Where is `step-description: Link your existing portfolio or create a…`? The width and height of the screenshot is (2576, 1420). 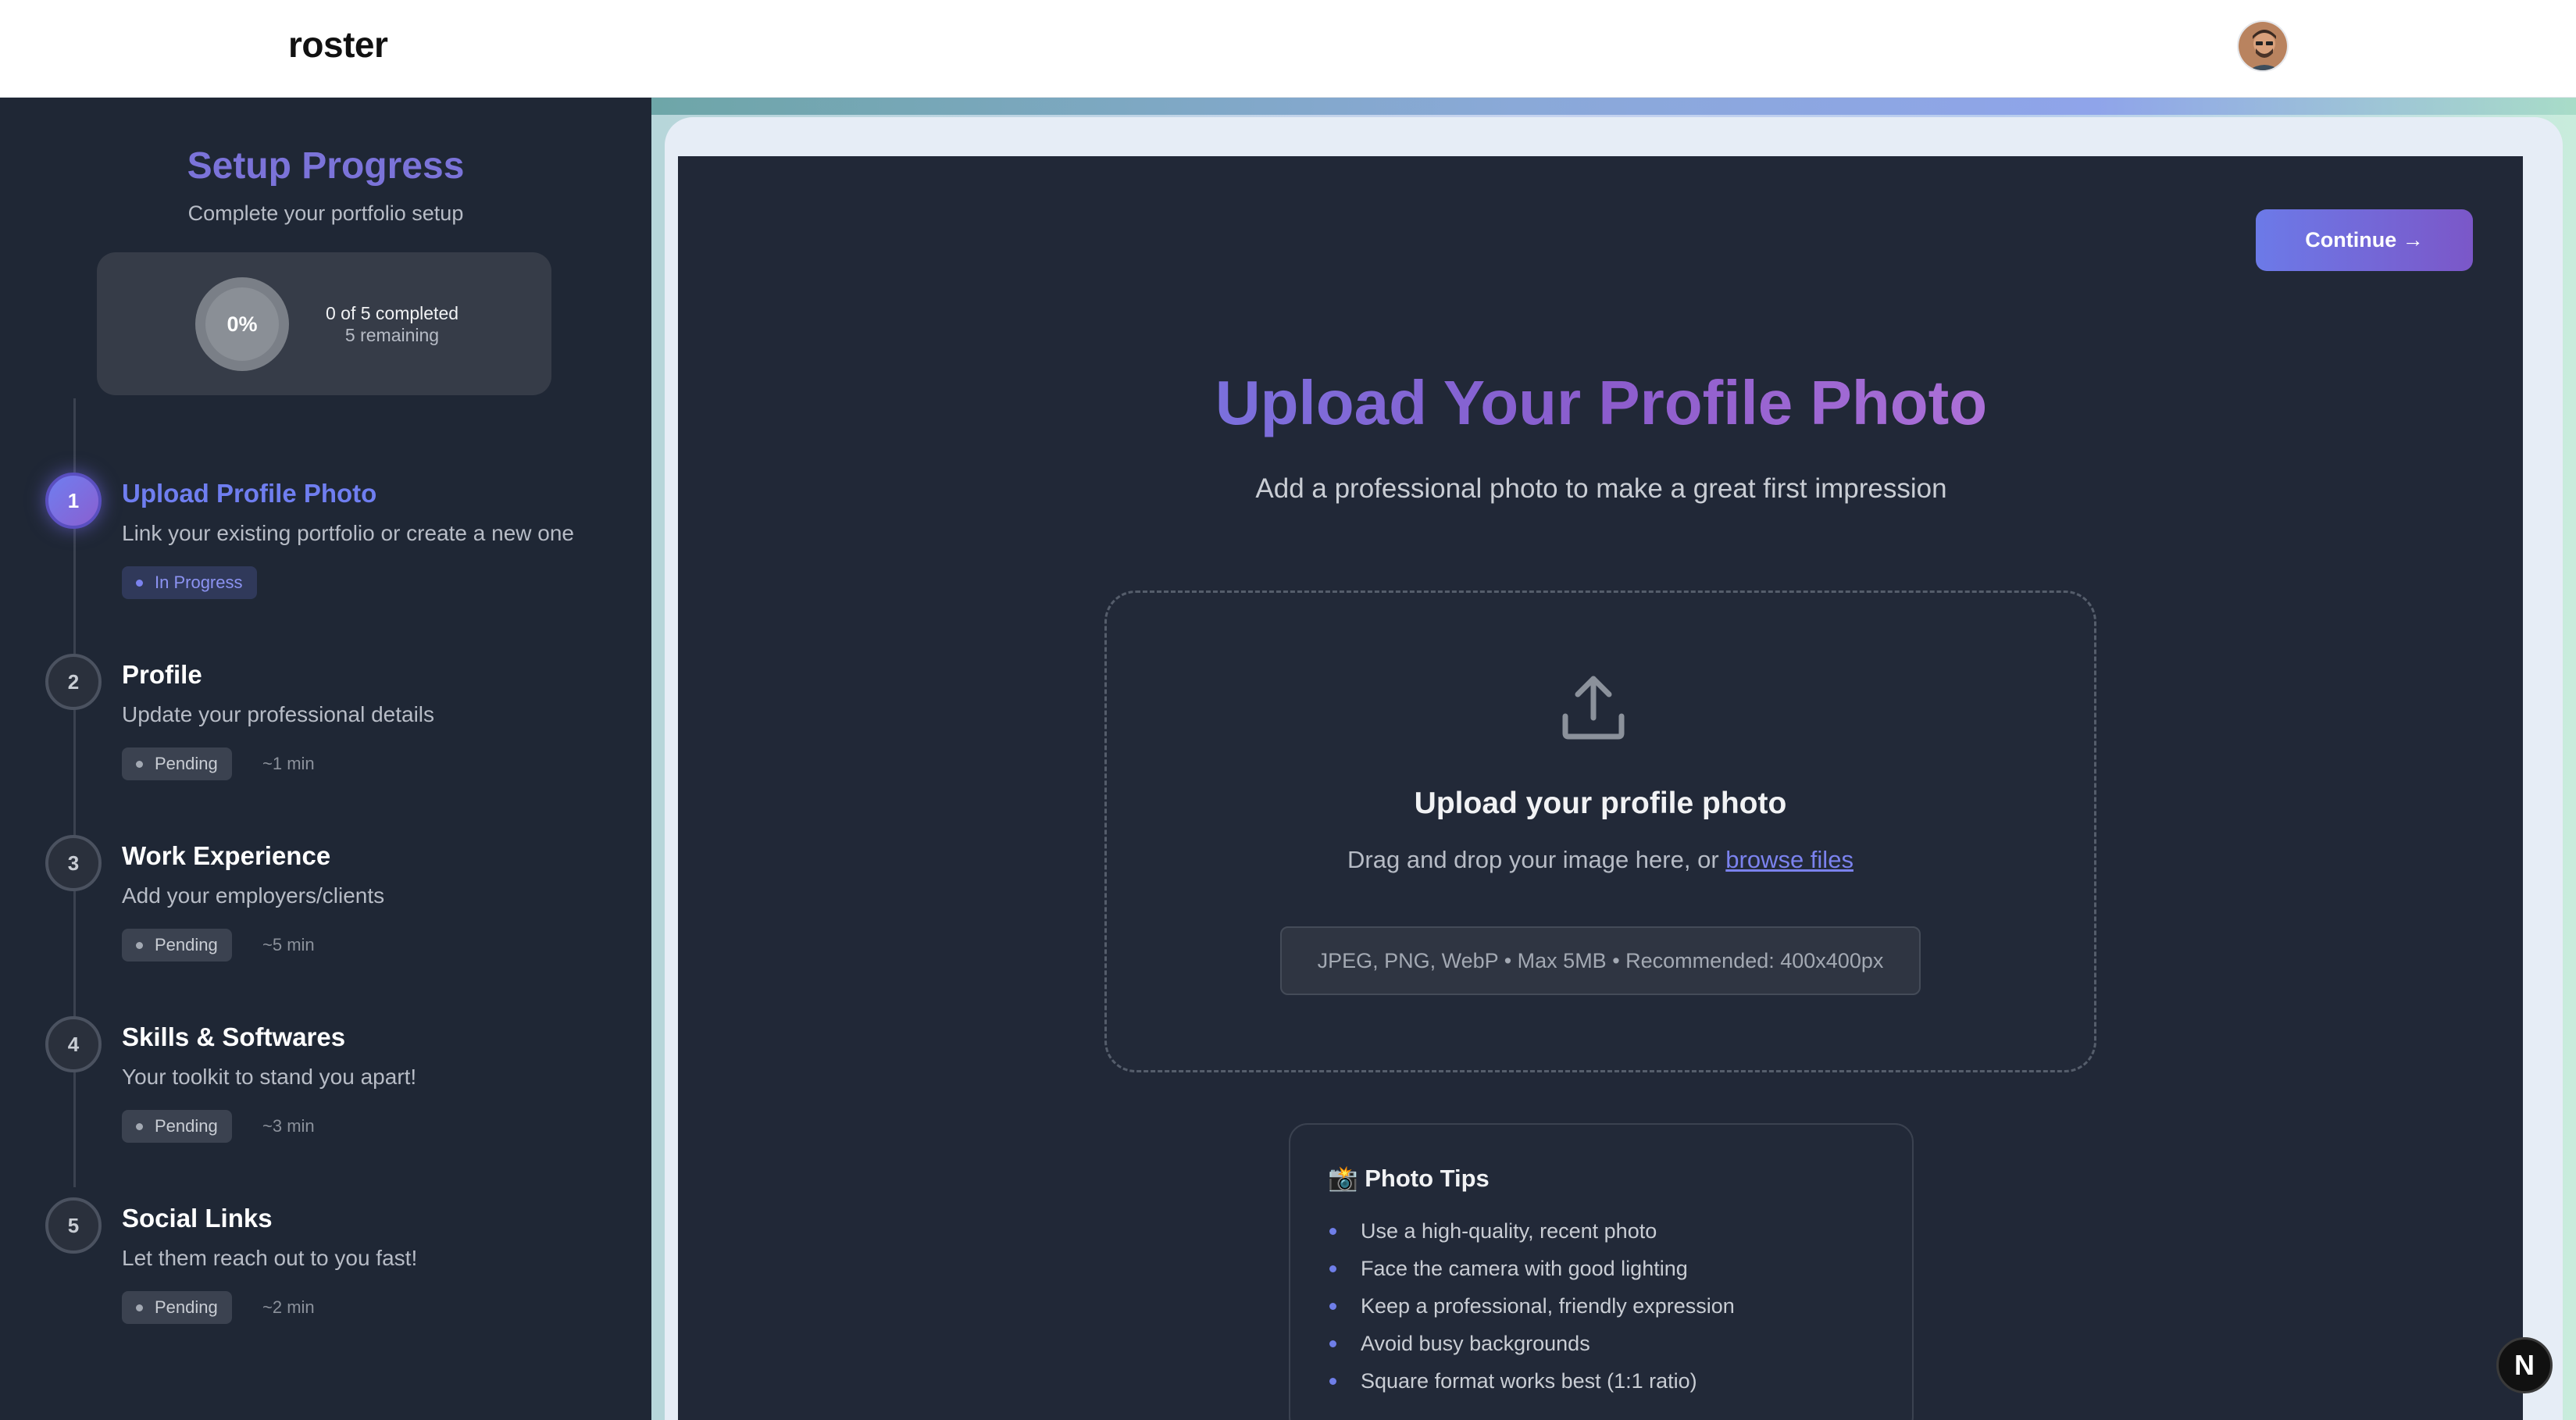 step-description: Link your existing portfolio or create a… is located at coordinates (348, 533).